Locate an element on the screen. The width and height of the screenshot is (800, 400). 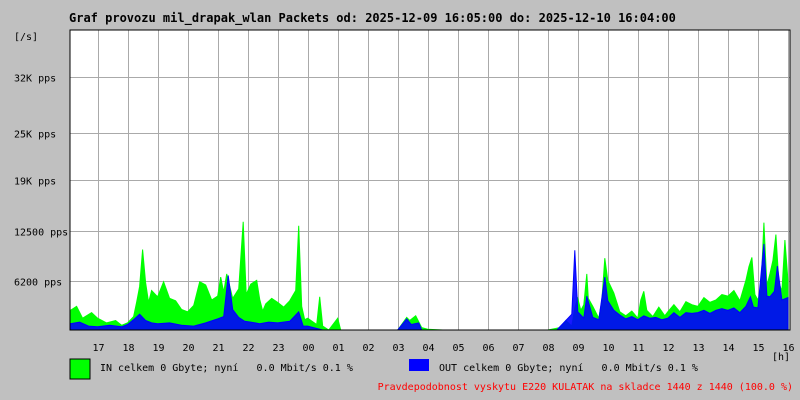
x-tick-label: 17 is located at coordinates (98, 348).